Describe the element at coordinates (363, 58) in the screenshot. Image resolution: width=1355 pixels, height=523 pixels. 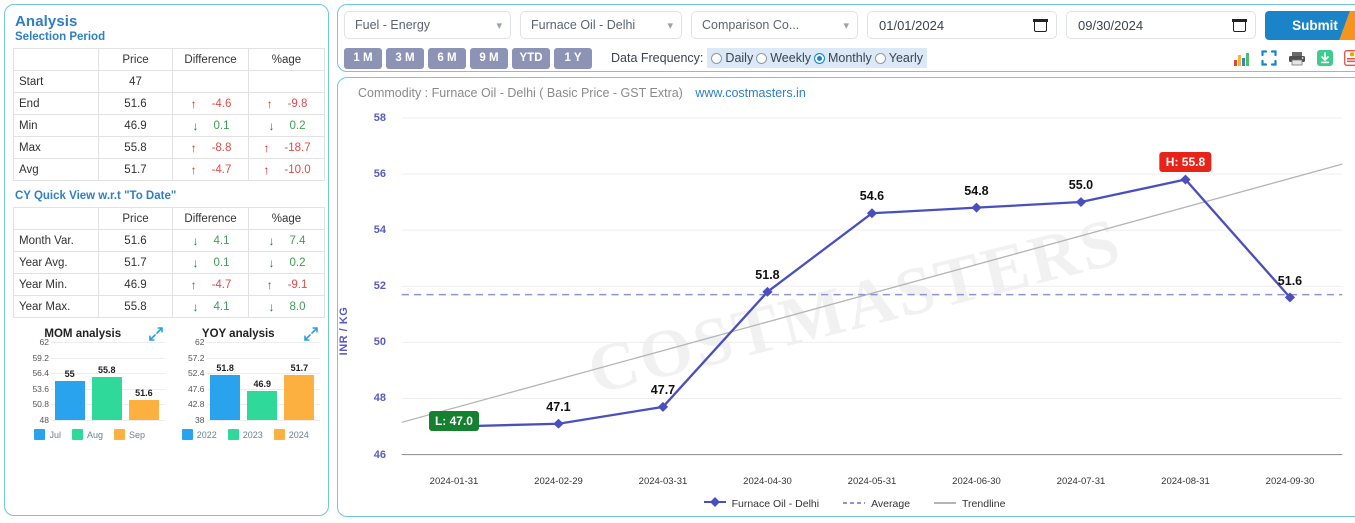
I see `period-button-1m: 1 M` at that location.